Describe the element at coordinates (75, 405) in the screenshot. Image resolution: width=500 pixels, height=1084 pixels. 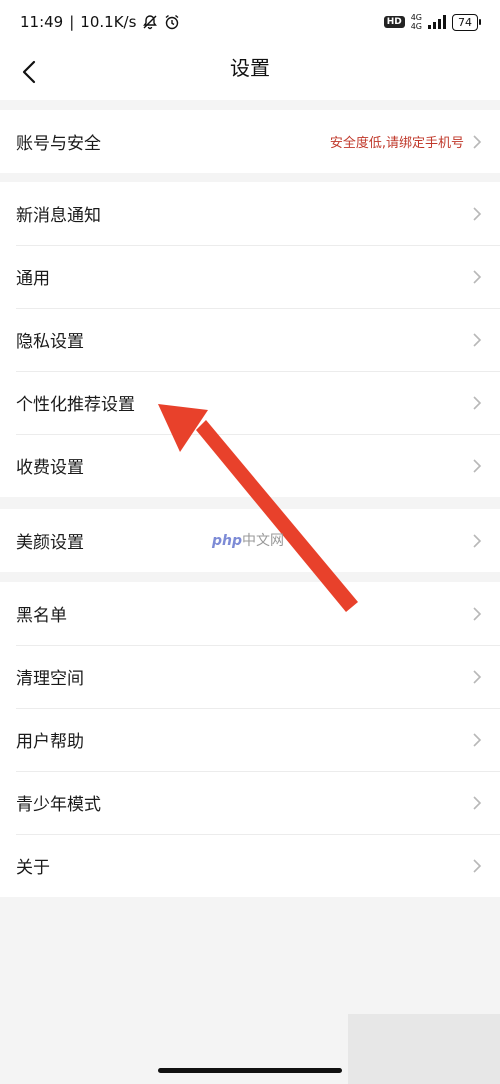
I see `settings-item-label: 个性化推荐设置` at that location.